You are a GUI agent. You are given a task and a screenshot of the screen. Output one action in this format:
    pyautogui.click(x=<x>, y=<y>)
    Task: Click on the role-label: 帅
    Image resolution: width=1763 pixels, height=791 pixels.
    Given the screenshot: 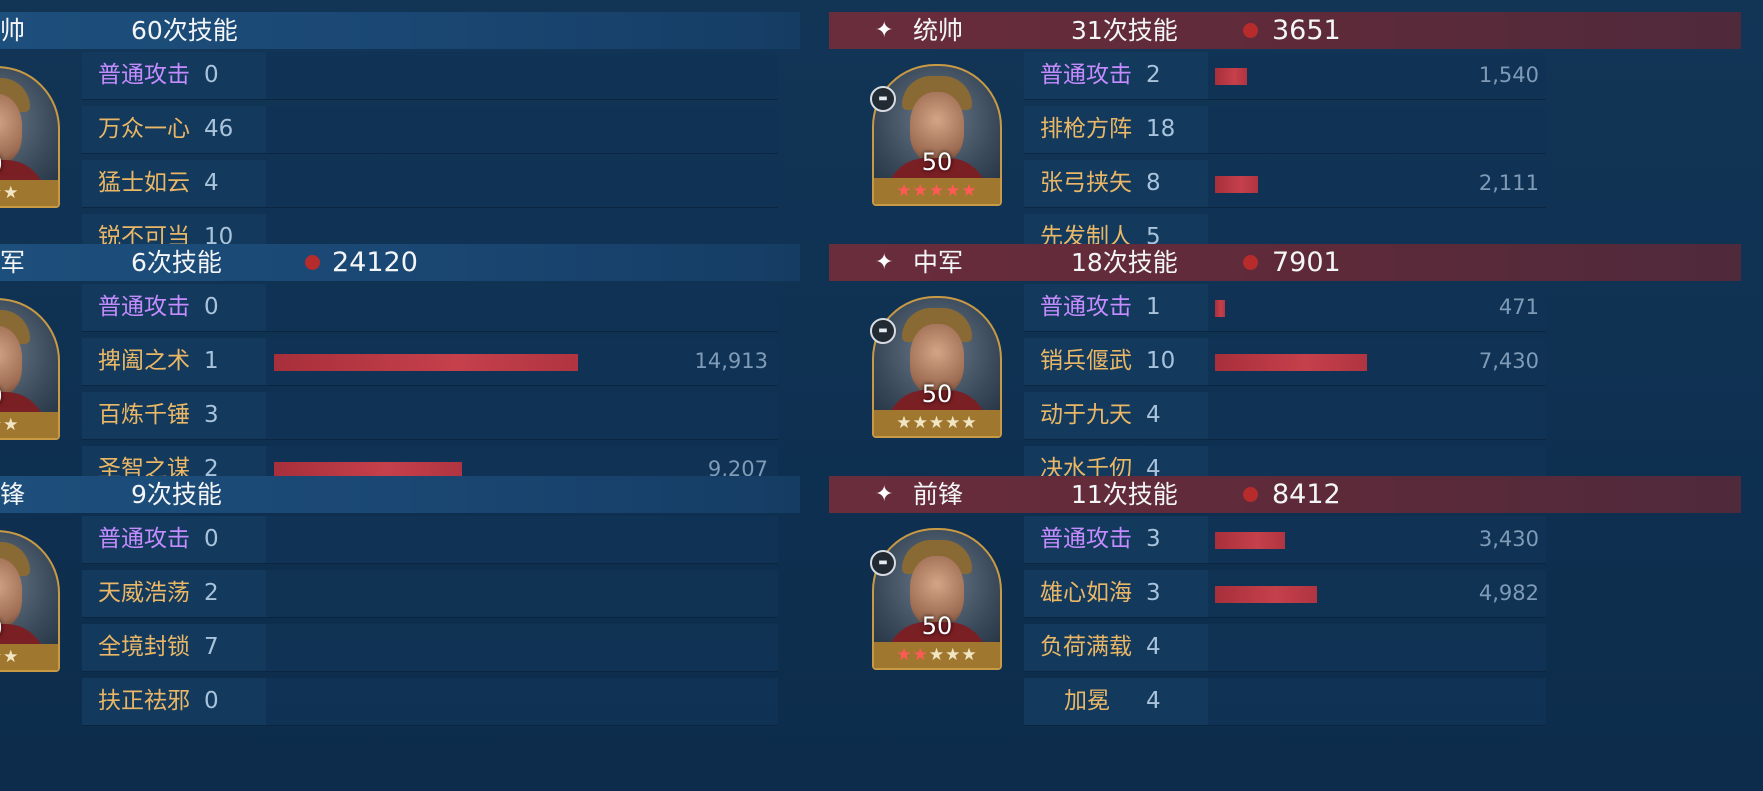 What is the action you would take?
    pyautogui.click(x=13, y=30)
    